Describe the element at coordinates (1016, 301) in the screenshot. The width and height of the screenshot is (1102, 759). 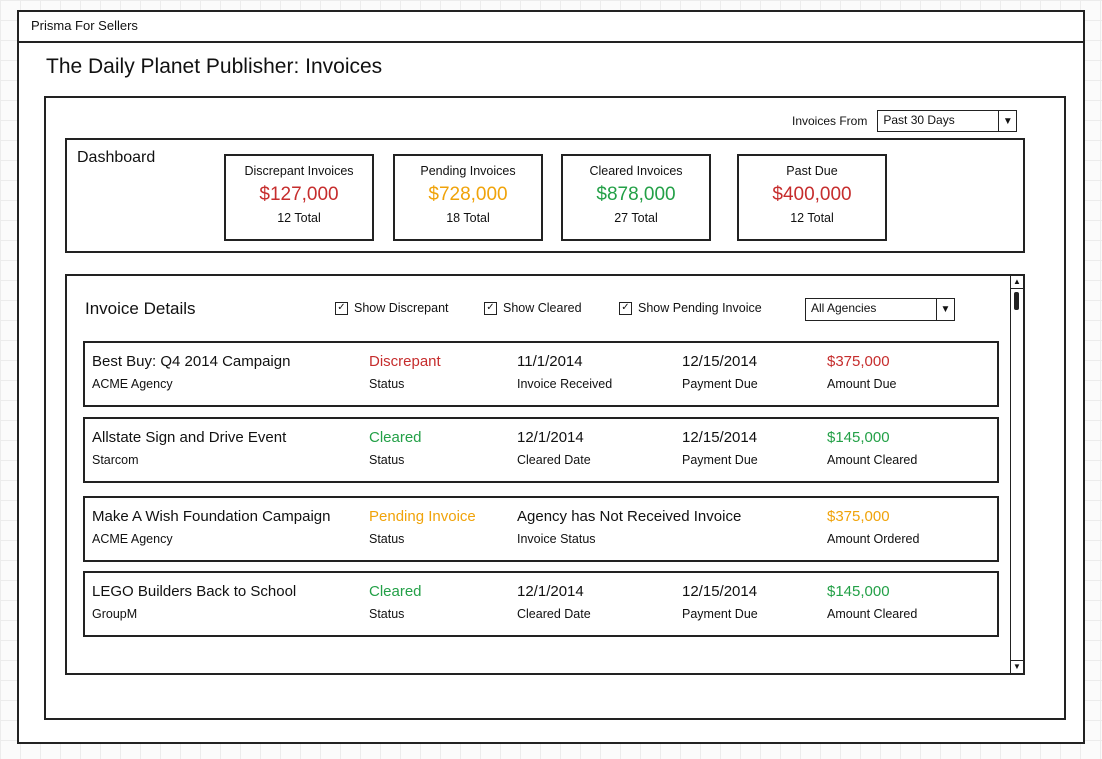
I see `scroll-thumb` at that location.